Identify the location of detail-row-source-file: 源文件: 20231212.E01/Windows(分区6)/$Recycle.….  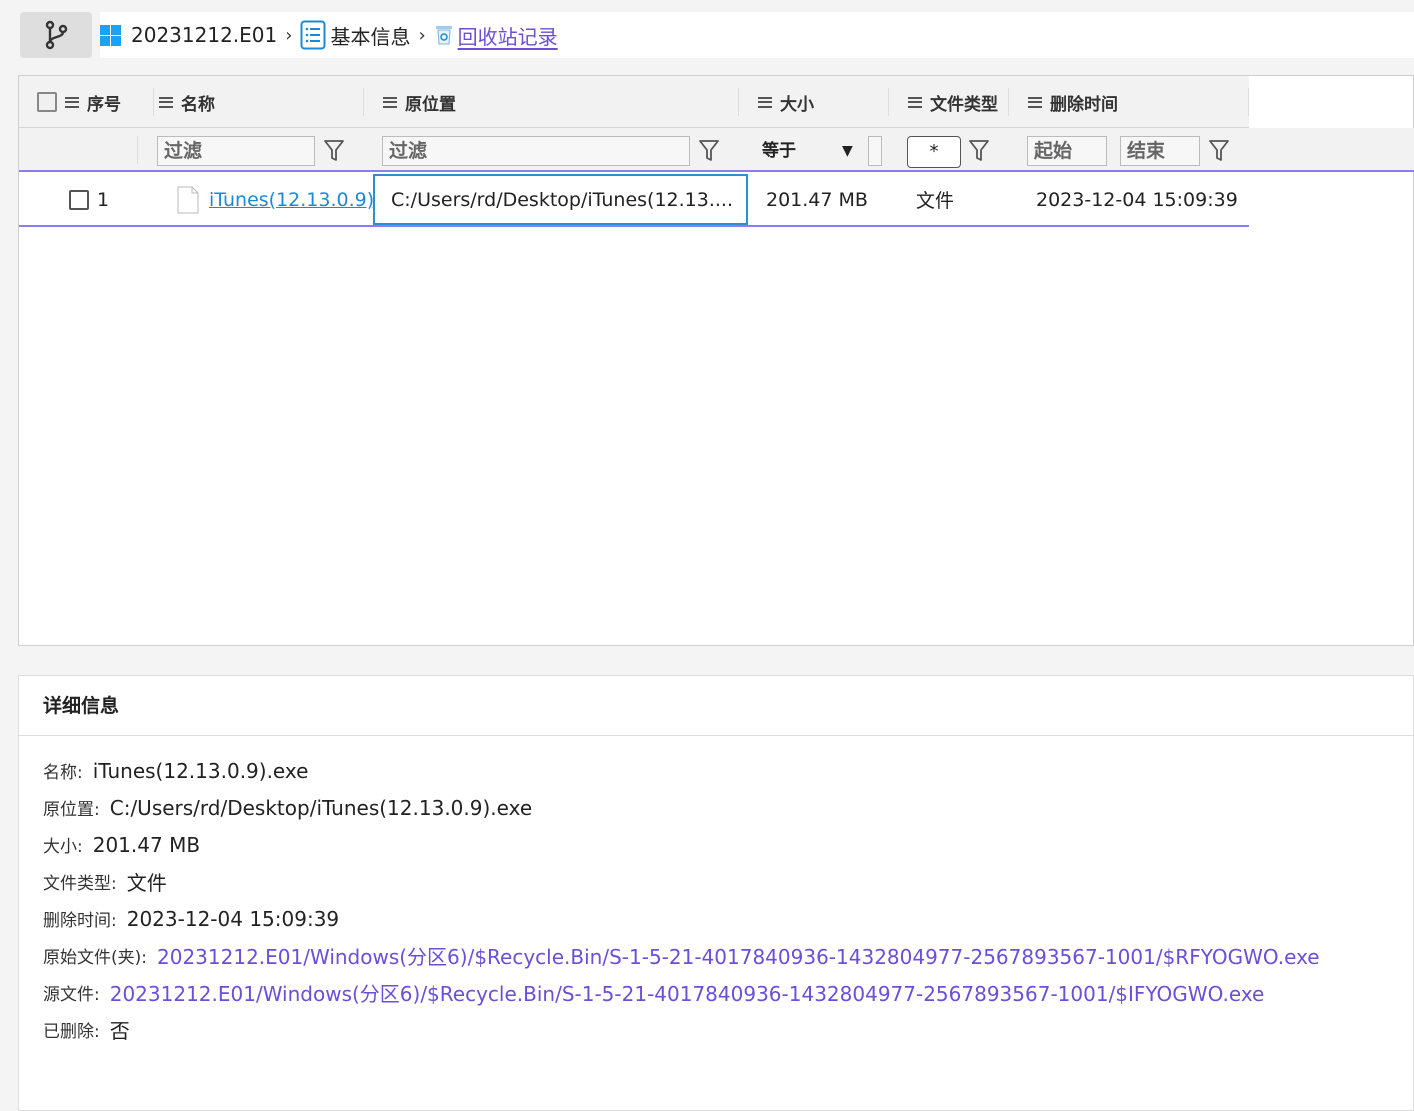
(728, 992).